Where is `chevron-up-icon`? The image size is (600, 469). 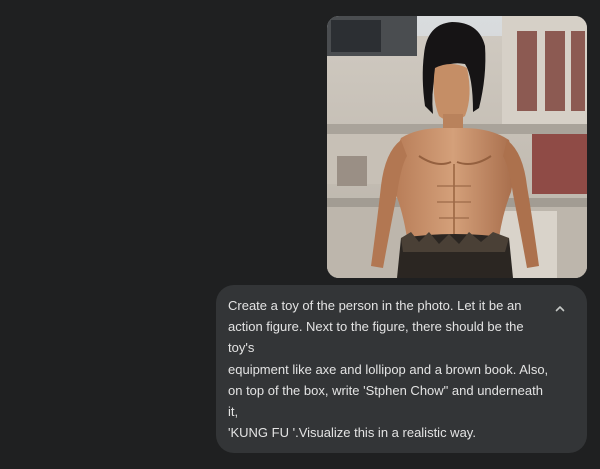
chevron-up-icon is located at coordinates (560, 309).